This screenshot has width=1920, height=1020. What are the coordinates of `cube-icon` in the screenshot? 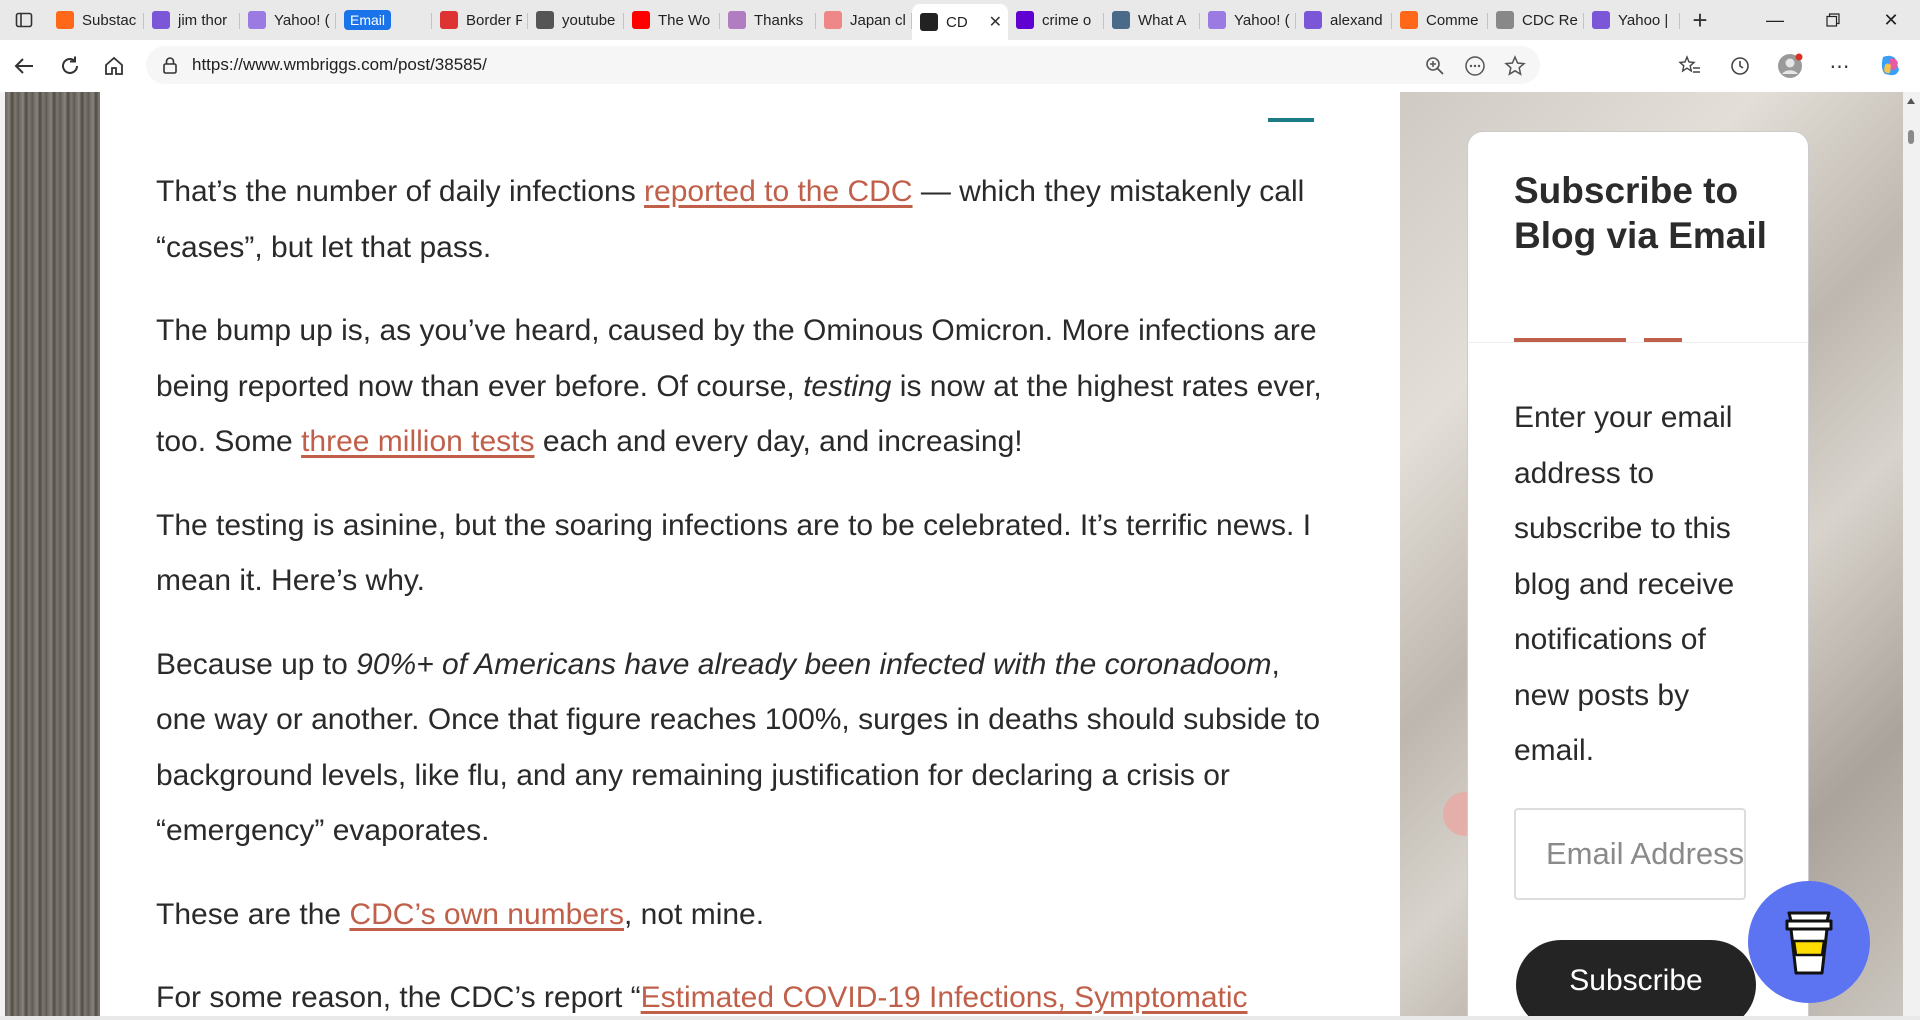 It's located at (1121, 20).